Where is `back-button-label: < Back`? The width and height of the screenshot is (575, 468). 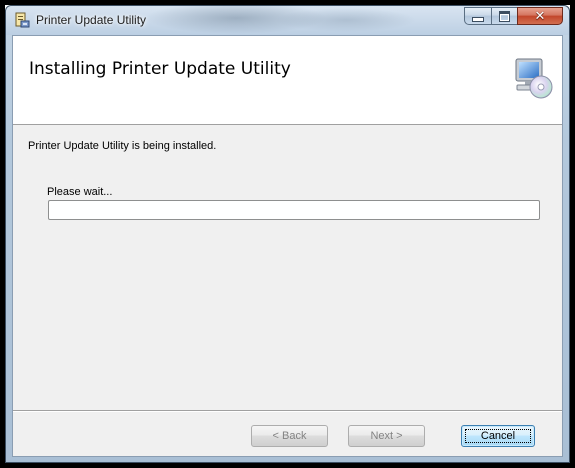 back-button-label: < Back is located at coordinates (289, 436).